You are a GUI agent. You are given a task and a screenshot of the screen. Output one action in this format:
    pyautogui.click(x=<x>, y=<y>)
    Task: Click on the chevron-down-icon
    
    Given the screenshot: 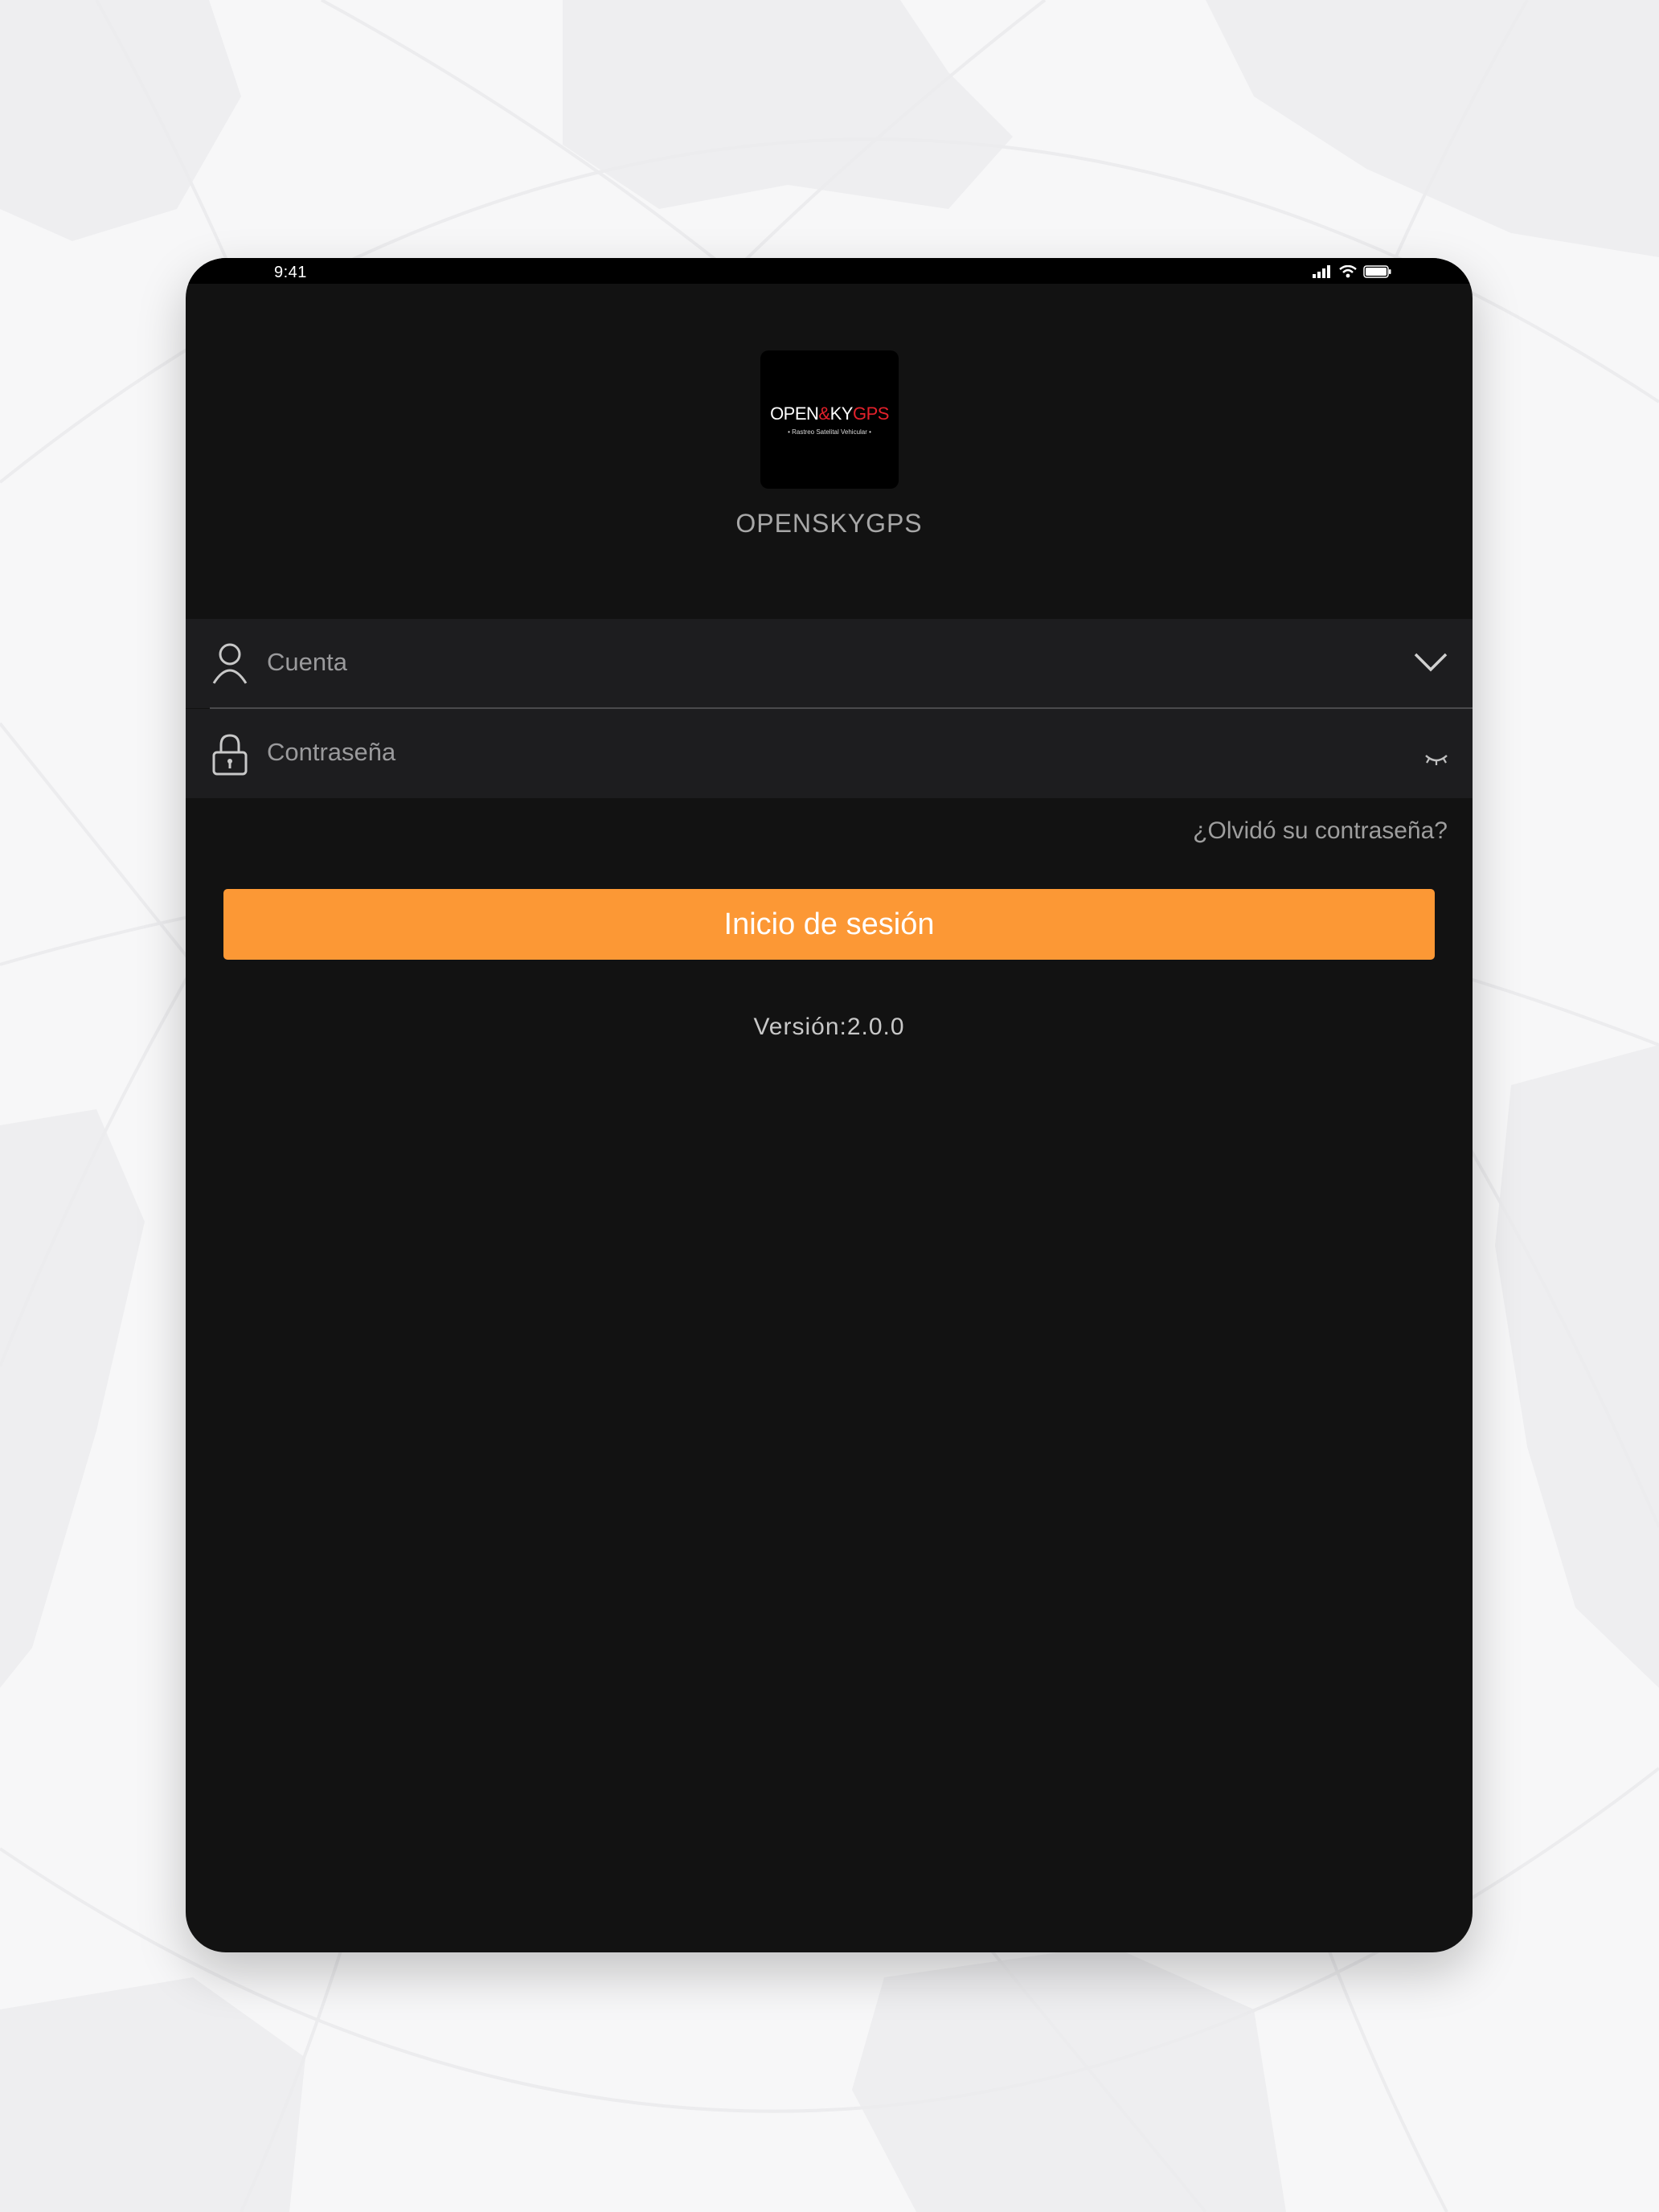 What is the action you would take?
    pyautogui.click(x=1430, y=661)
    